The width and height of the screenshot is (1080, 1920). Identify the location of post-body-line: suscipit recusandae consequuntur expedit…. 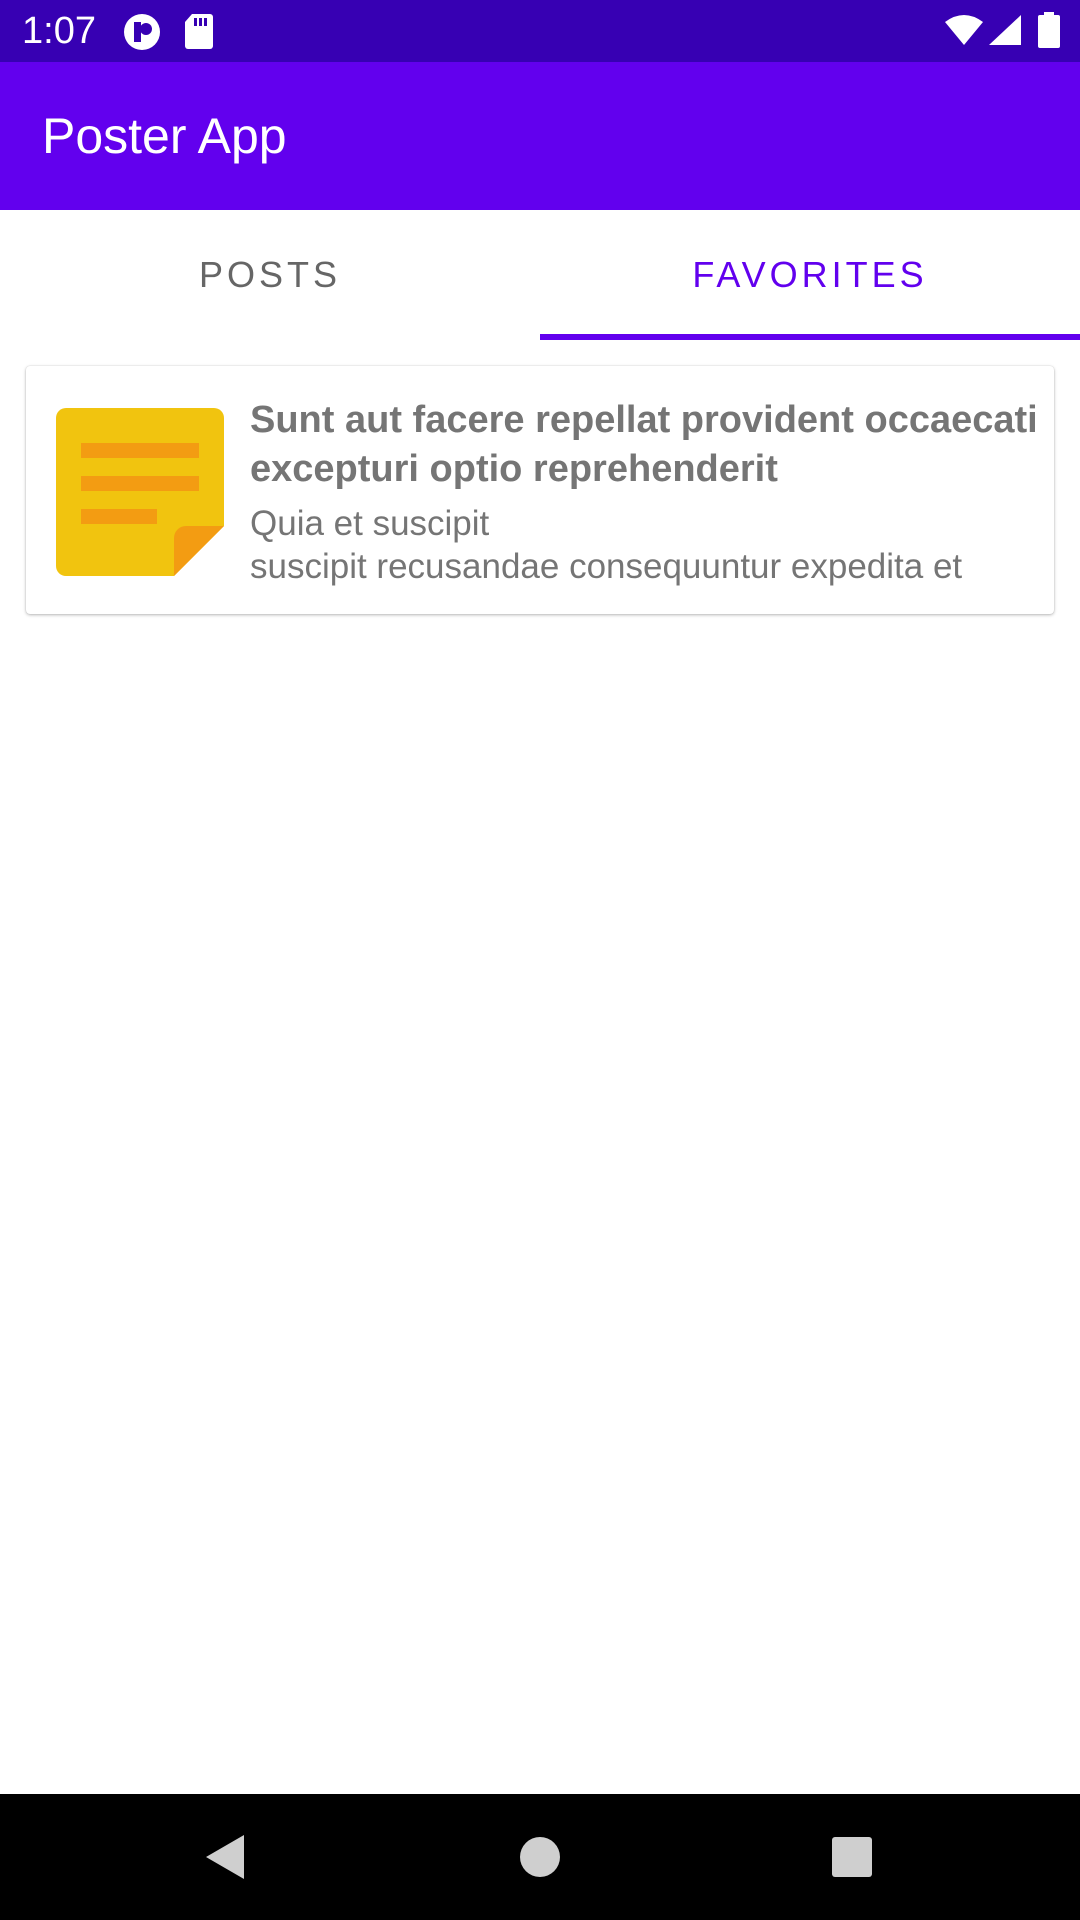
(606, 566).